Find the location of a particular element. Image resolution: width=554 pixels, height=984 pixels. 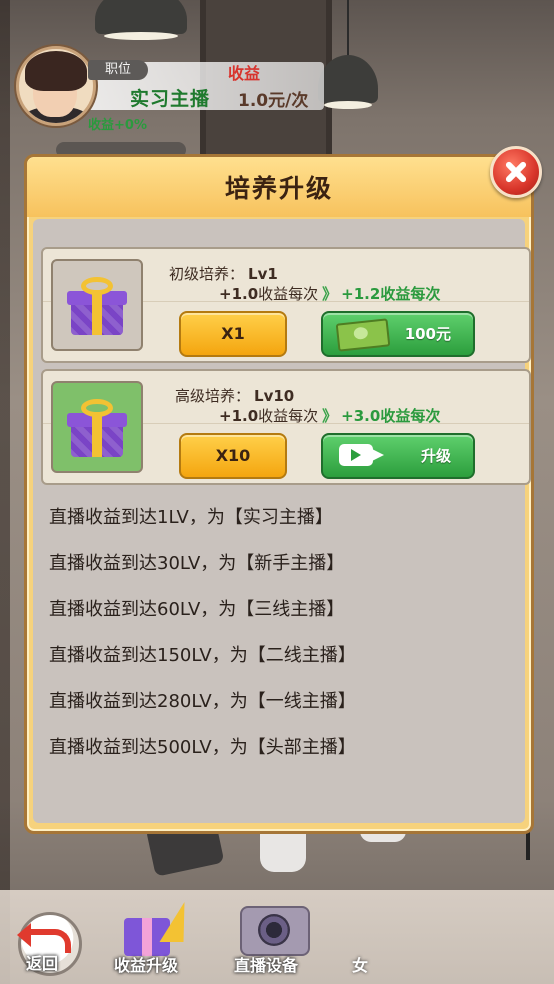

equipment-tab: 直播设备 is located at coordinates (266, 964).